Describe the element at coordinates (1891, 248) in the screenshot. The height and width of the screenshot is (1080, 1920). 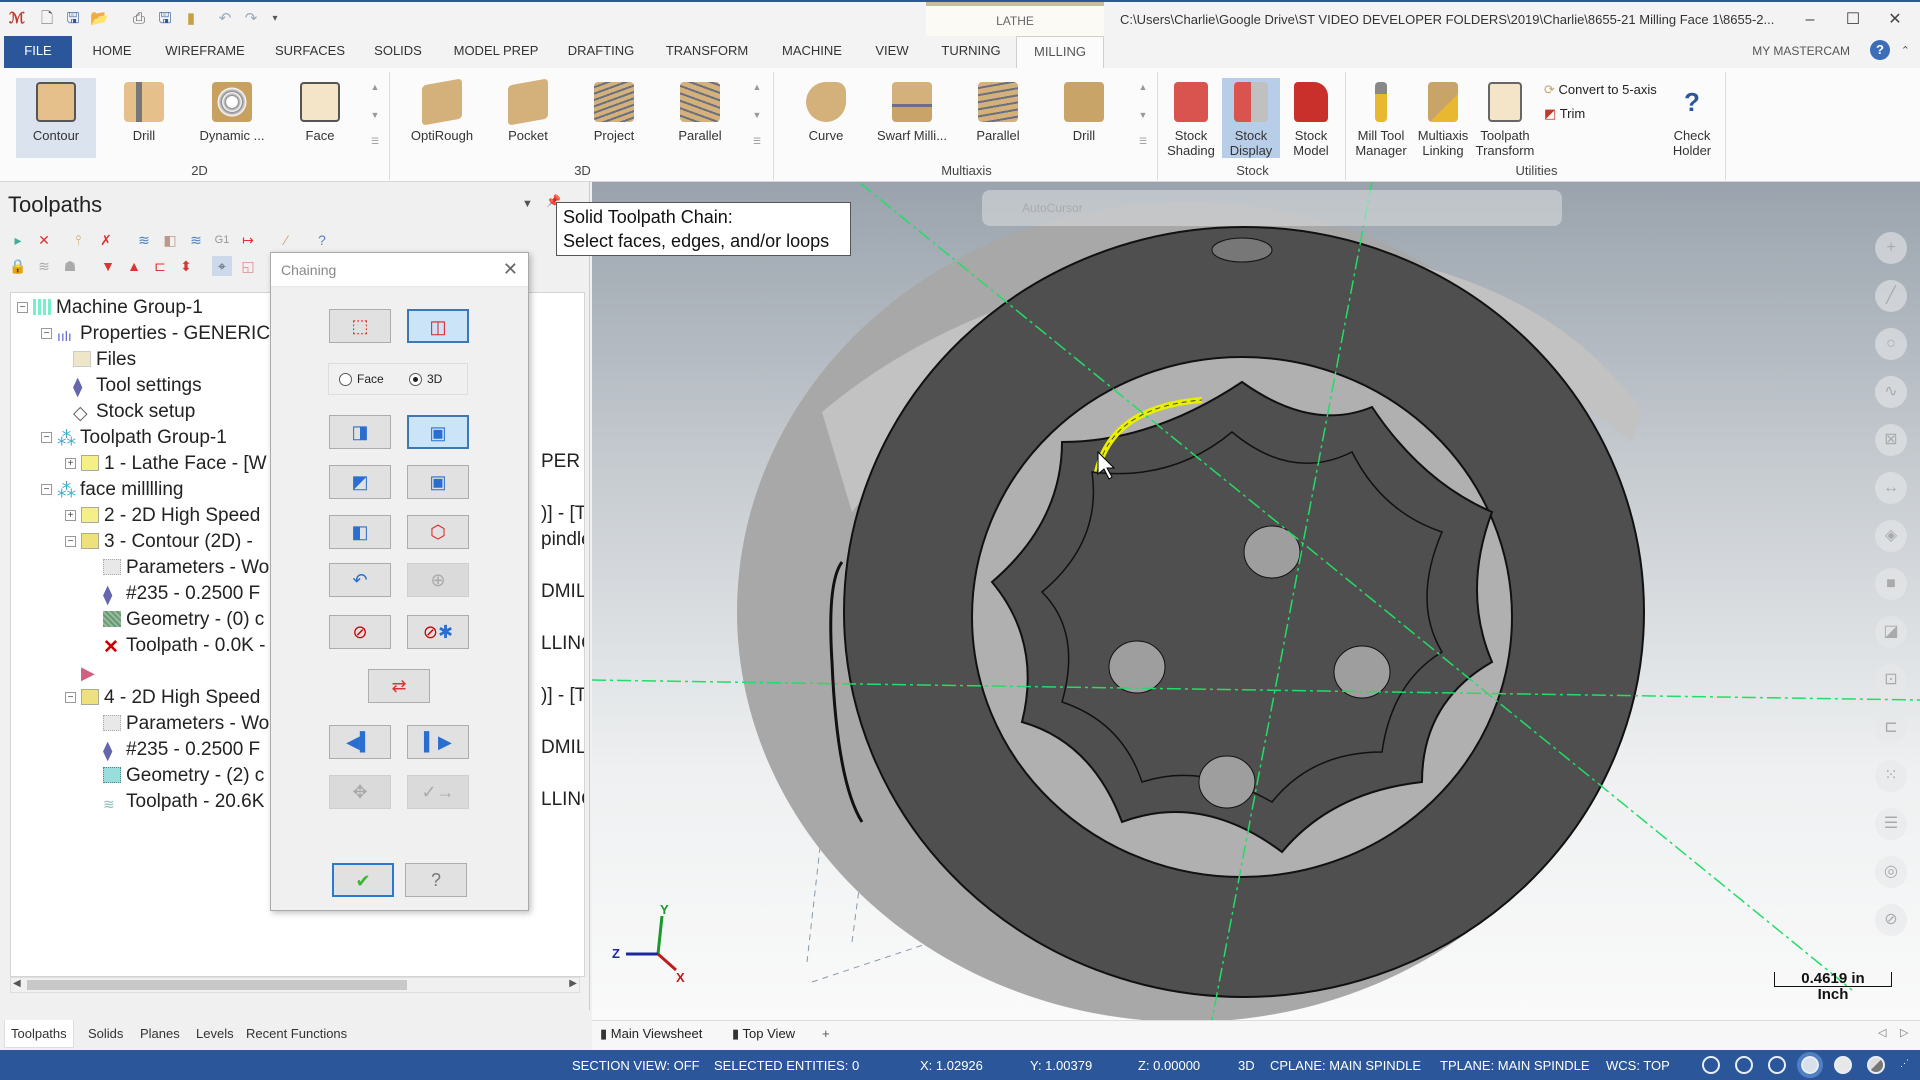
I see `point-tool-icon: +` at that location.